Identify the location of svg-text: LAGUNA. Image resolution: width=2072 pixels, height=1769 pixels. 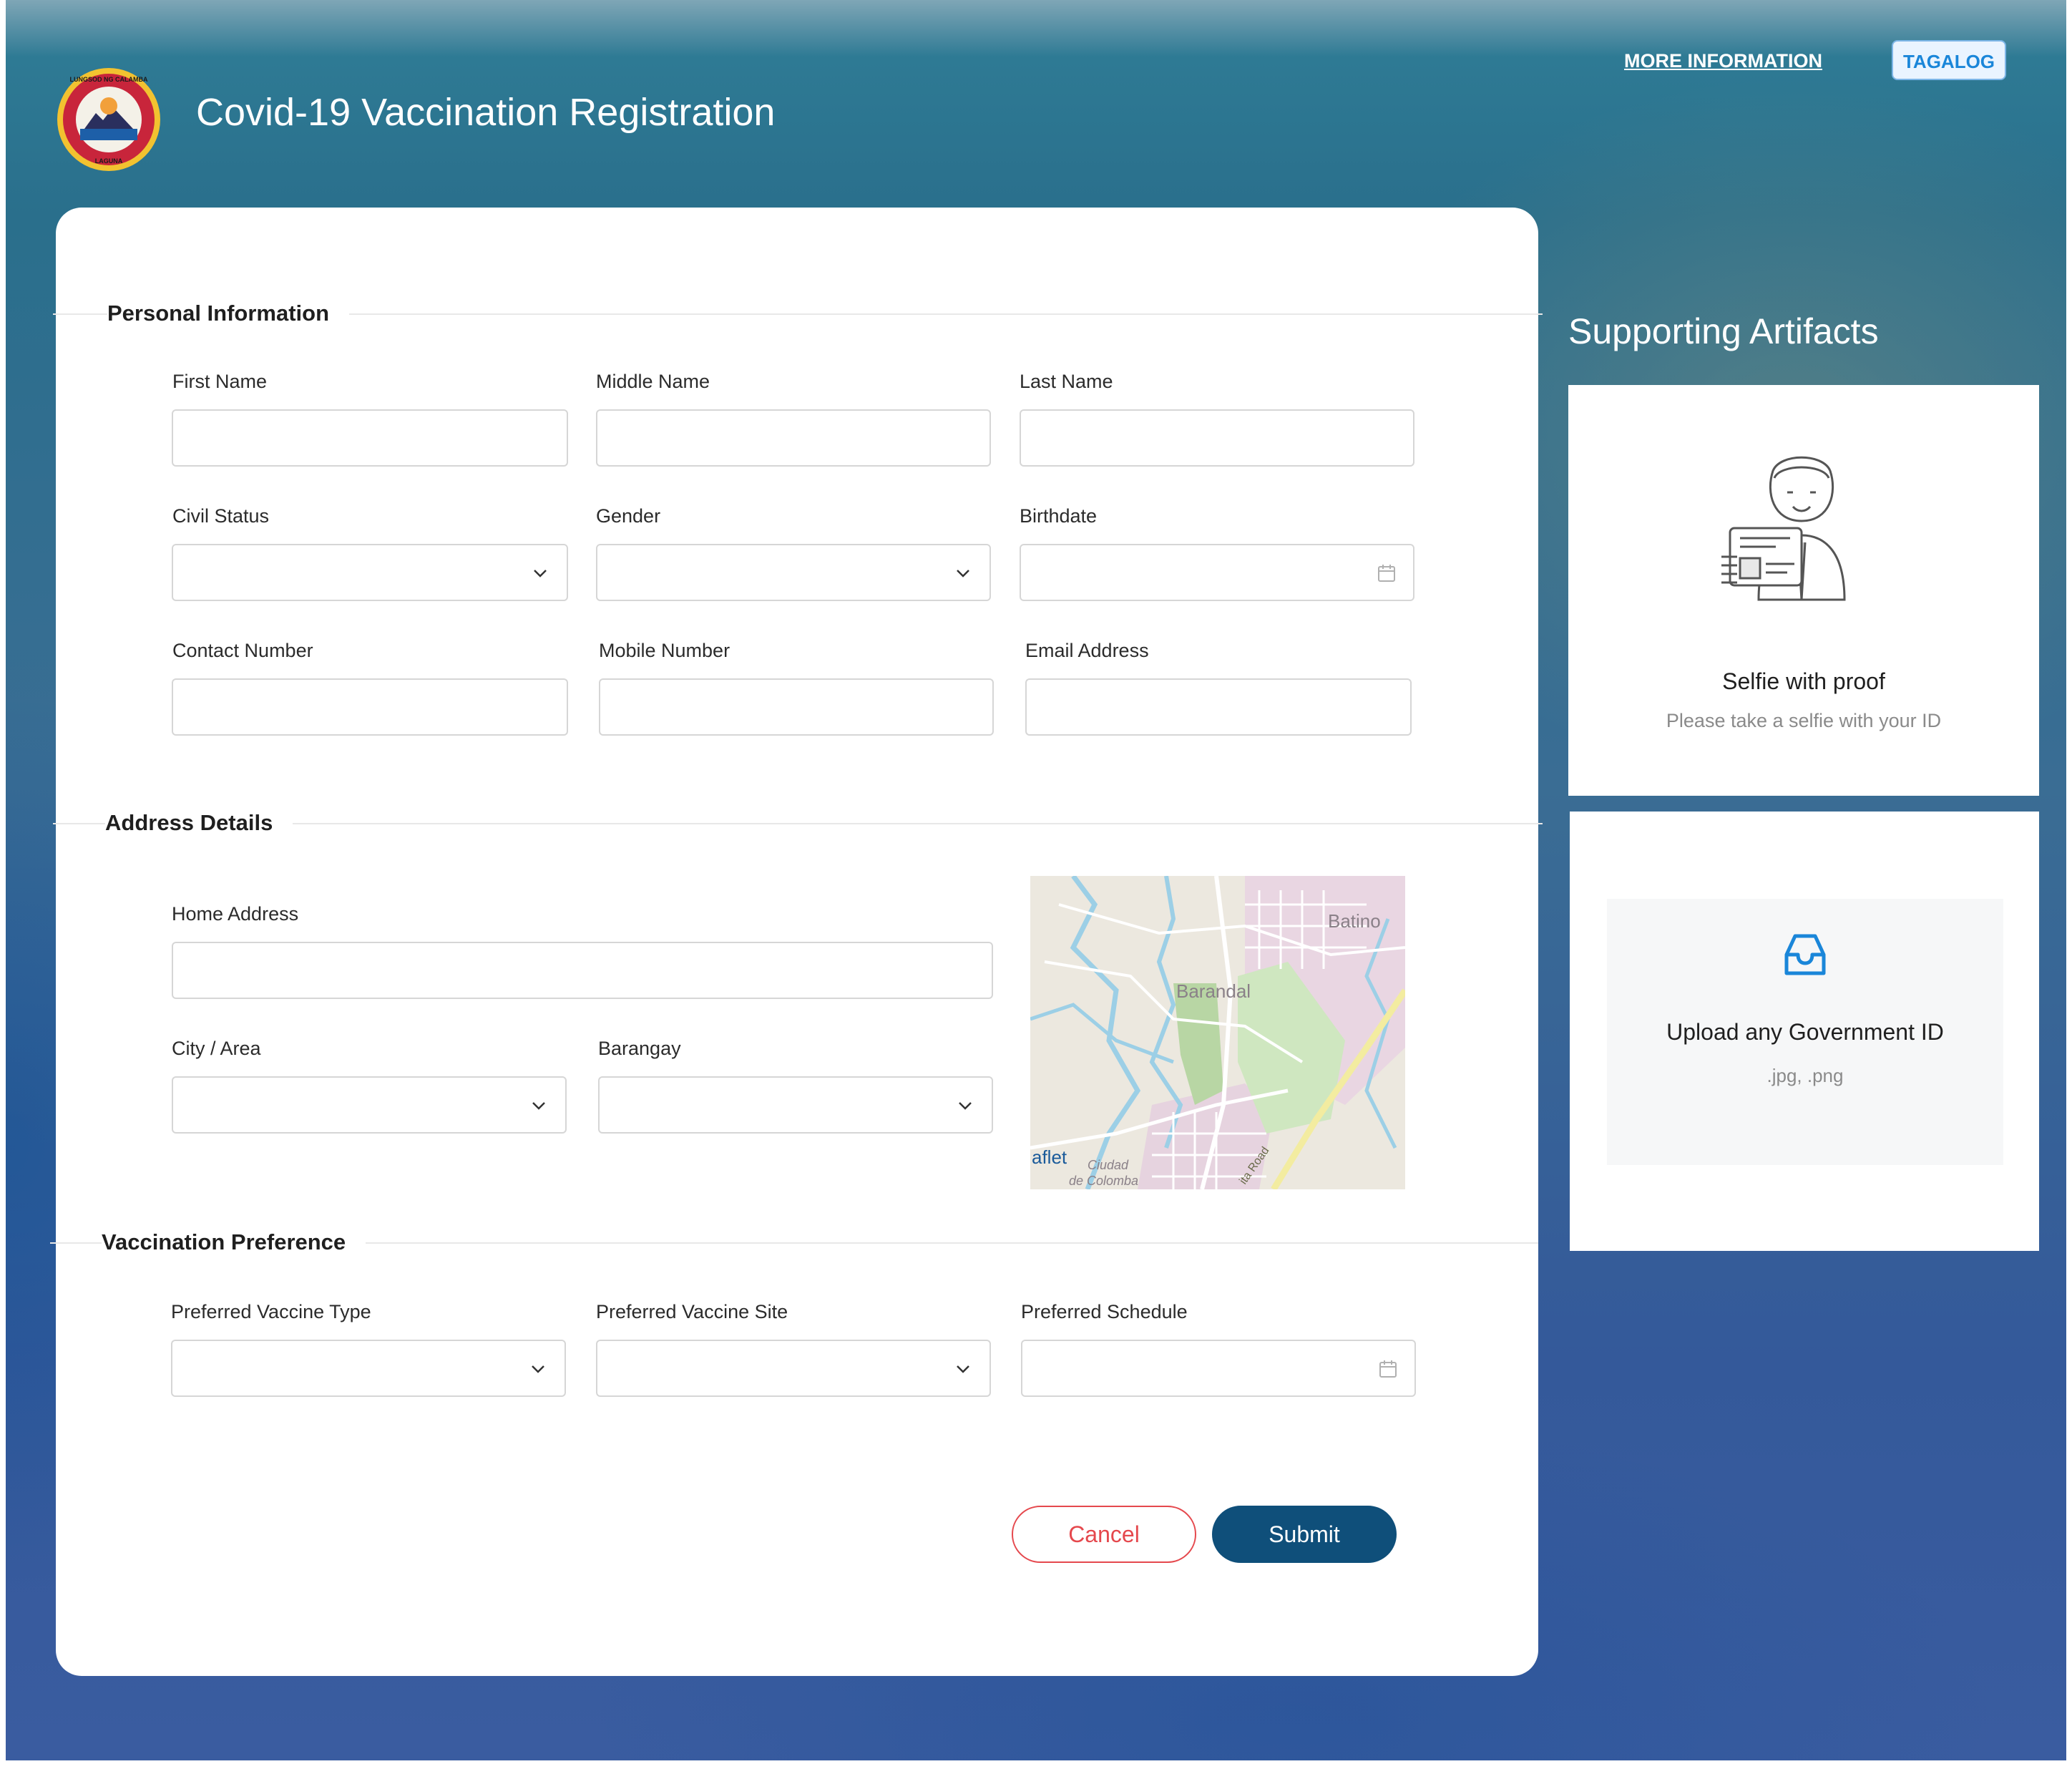
(109, 161).